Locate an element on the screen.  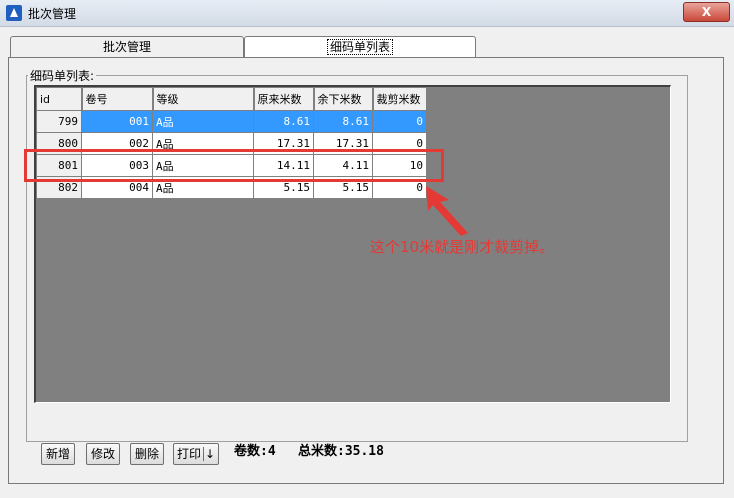
annotation-arrow-icon is located at coordinates (447, 211).